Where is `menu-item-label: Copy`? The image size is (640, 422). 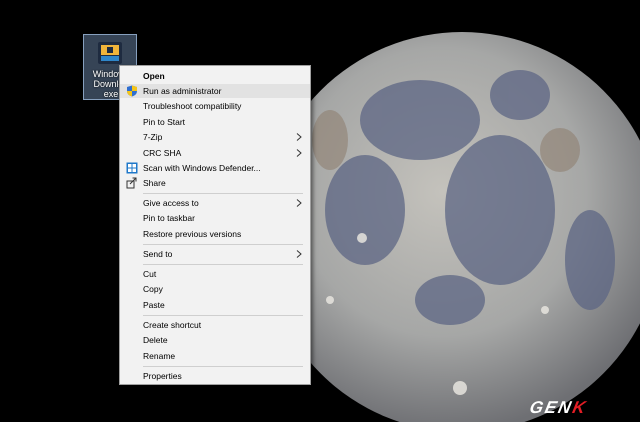 menu-item-label: Copy is located at coordinates (153, 289).